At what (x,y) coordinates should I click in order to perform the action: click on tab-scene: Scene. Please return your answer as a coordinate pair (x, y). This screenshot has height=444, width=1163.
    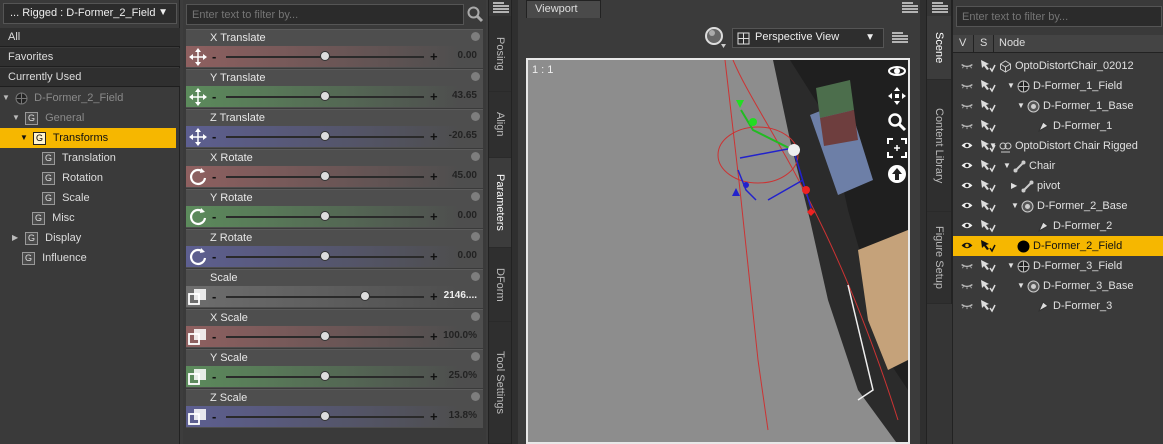
    Looking at the image, I should click on (939, 48).